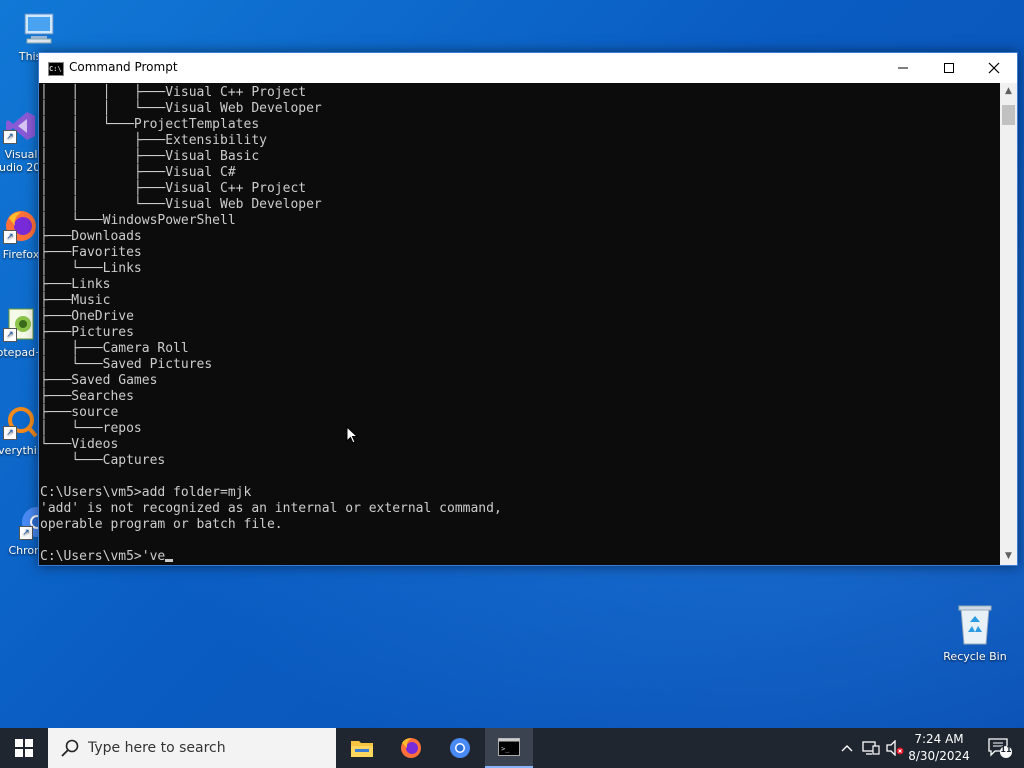  Describe the element at coordinates (153, 556) in the screenshot. I see `console-current-input: 've` at that location.